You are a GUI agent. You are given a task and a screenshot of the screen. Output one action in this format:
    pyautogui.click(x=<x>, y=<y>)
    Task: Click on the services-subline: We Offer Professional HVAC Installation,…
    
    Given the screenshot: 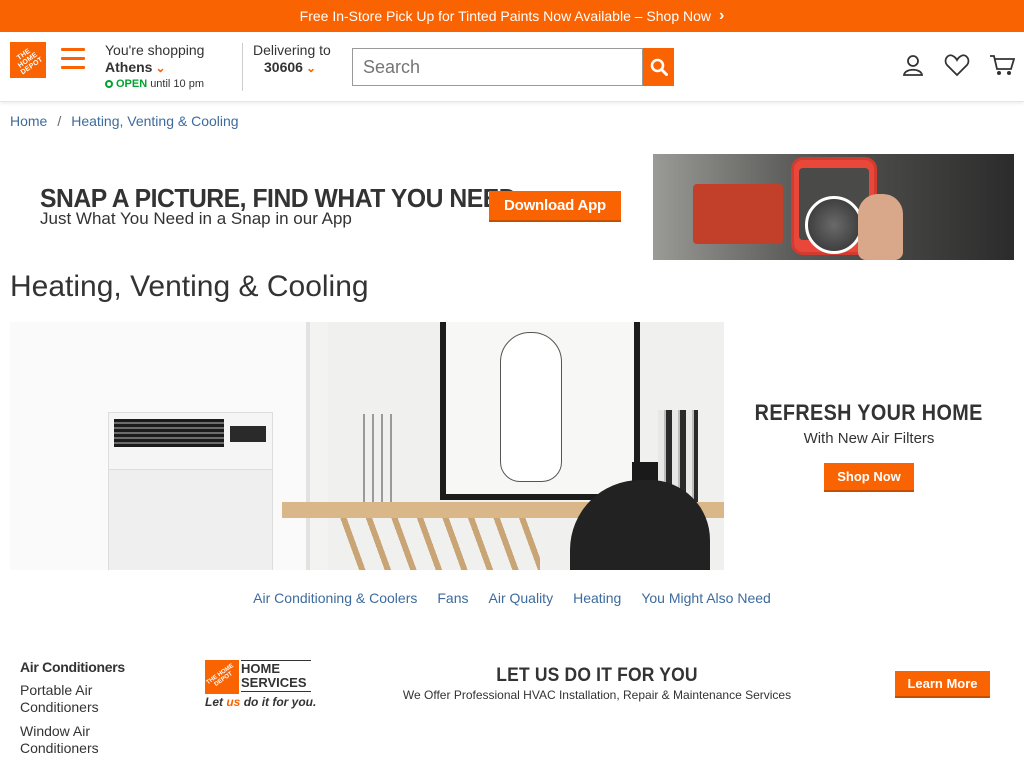 What is the action you would take?
    pyautogui.click(x=597, y=695)
    